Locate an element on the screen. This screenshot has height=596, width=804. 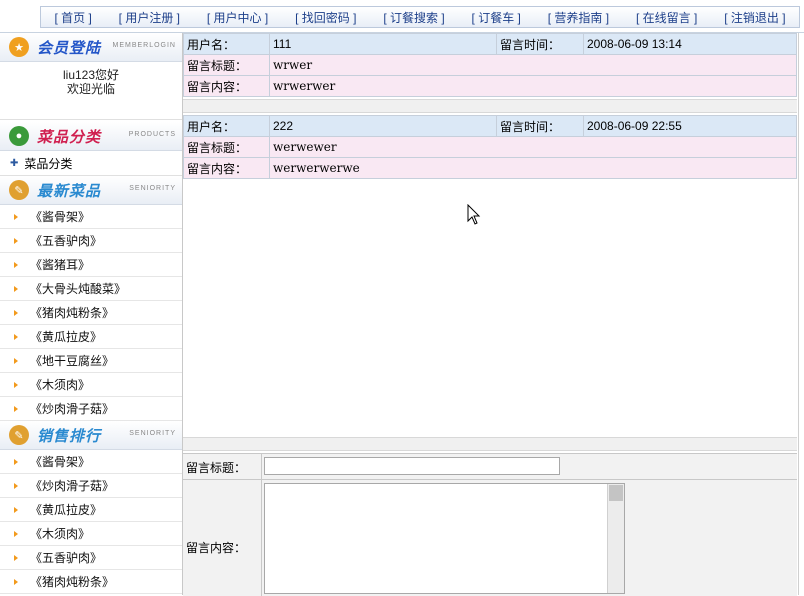
sales-item: 《木须肉》 is located at coordinates (91, 534).